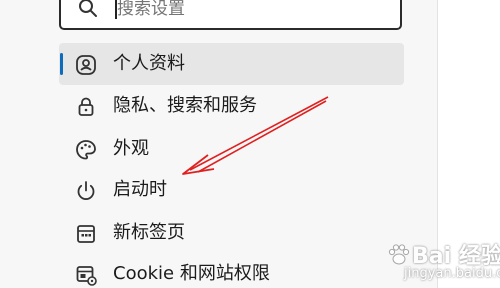 The width and height of the screenshot is (500, 288). Describe the element at coordinates (140, 189) in the screenshot. I see `sidebar-item-label: 启动时` at that location.